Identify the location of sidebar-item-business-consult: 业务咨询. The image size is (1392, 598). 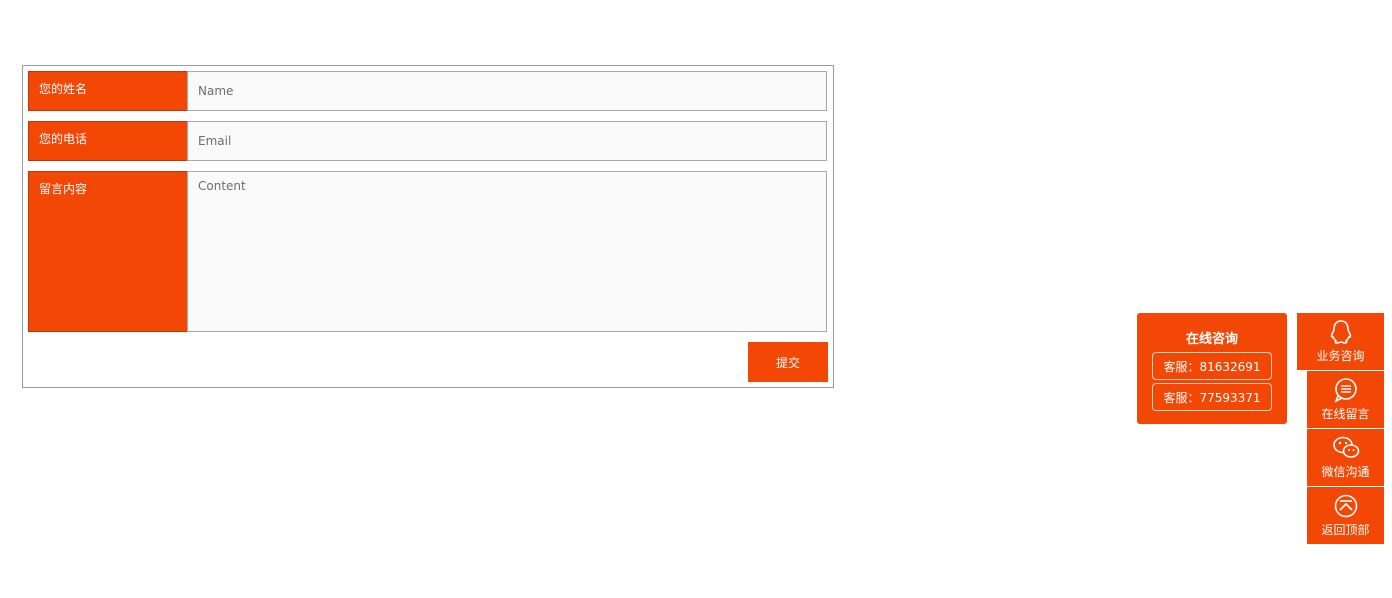
(1340, 341).